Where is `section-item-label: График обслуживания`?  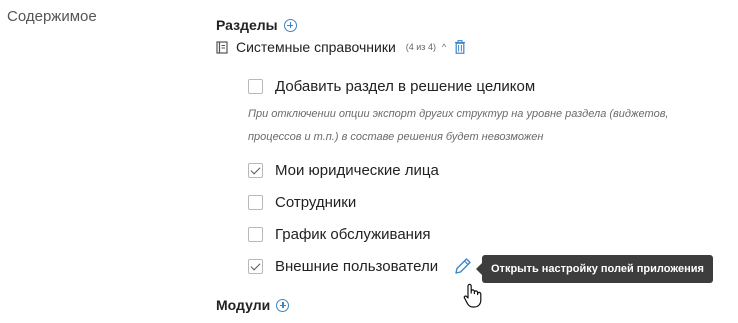
section-item-label: График обслуживания is located at coordinates (353, 234).